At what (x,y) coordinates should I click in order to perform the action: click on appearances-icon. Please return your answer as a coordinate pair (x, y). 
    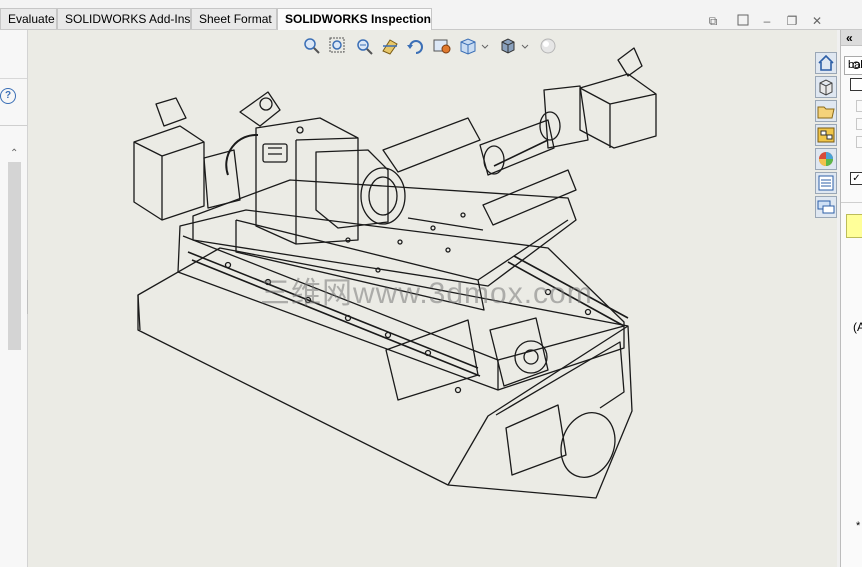
    Looking at the image, I should click on (826, 159).